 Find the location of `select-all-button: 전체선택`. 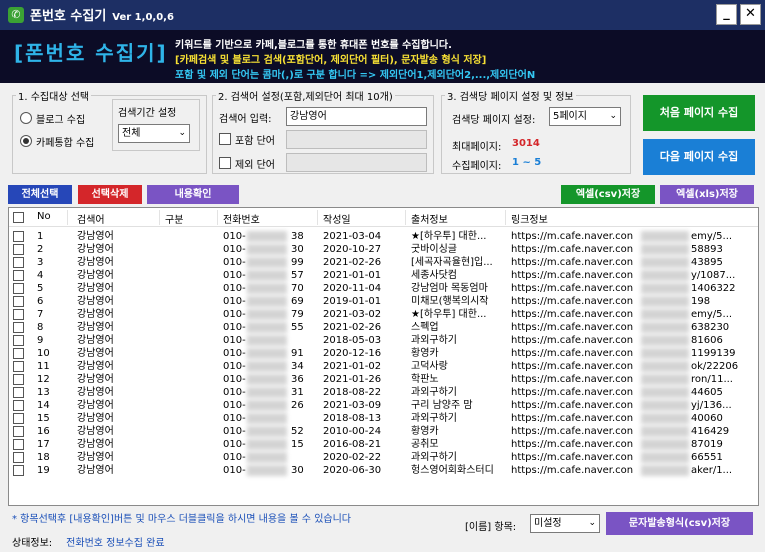

select-all-button: 전체선택 is located at coordinates (40, 194).